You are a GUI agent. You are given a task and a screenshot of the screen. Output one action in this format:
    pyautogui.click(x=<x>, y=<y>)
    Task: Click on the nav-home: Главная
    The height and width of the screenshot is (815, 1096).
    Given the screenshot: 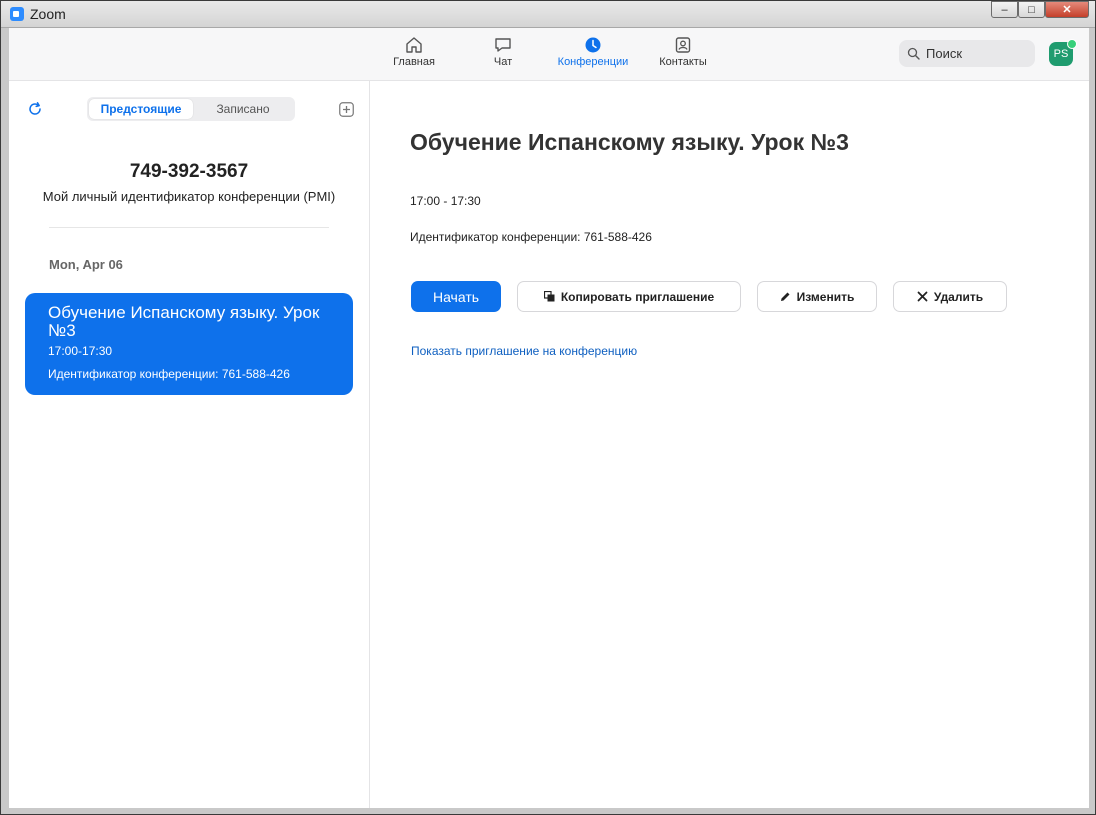 What is the action you would take?
    pyautogui.click(x=414, y=52)
    